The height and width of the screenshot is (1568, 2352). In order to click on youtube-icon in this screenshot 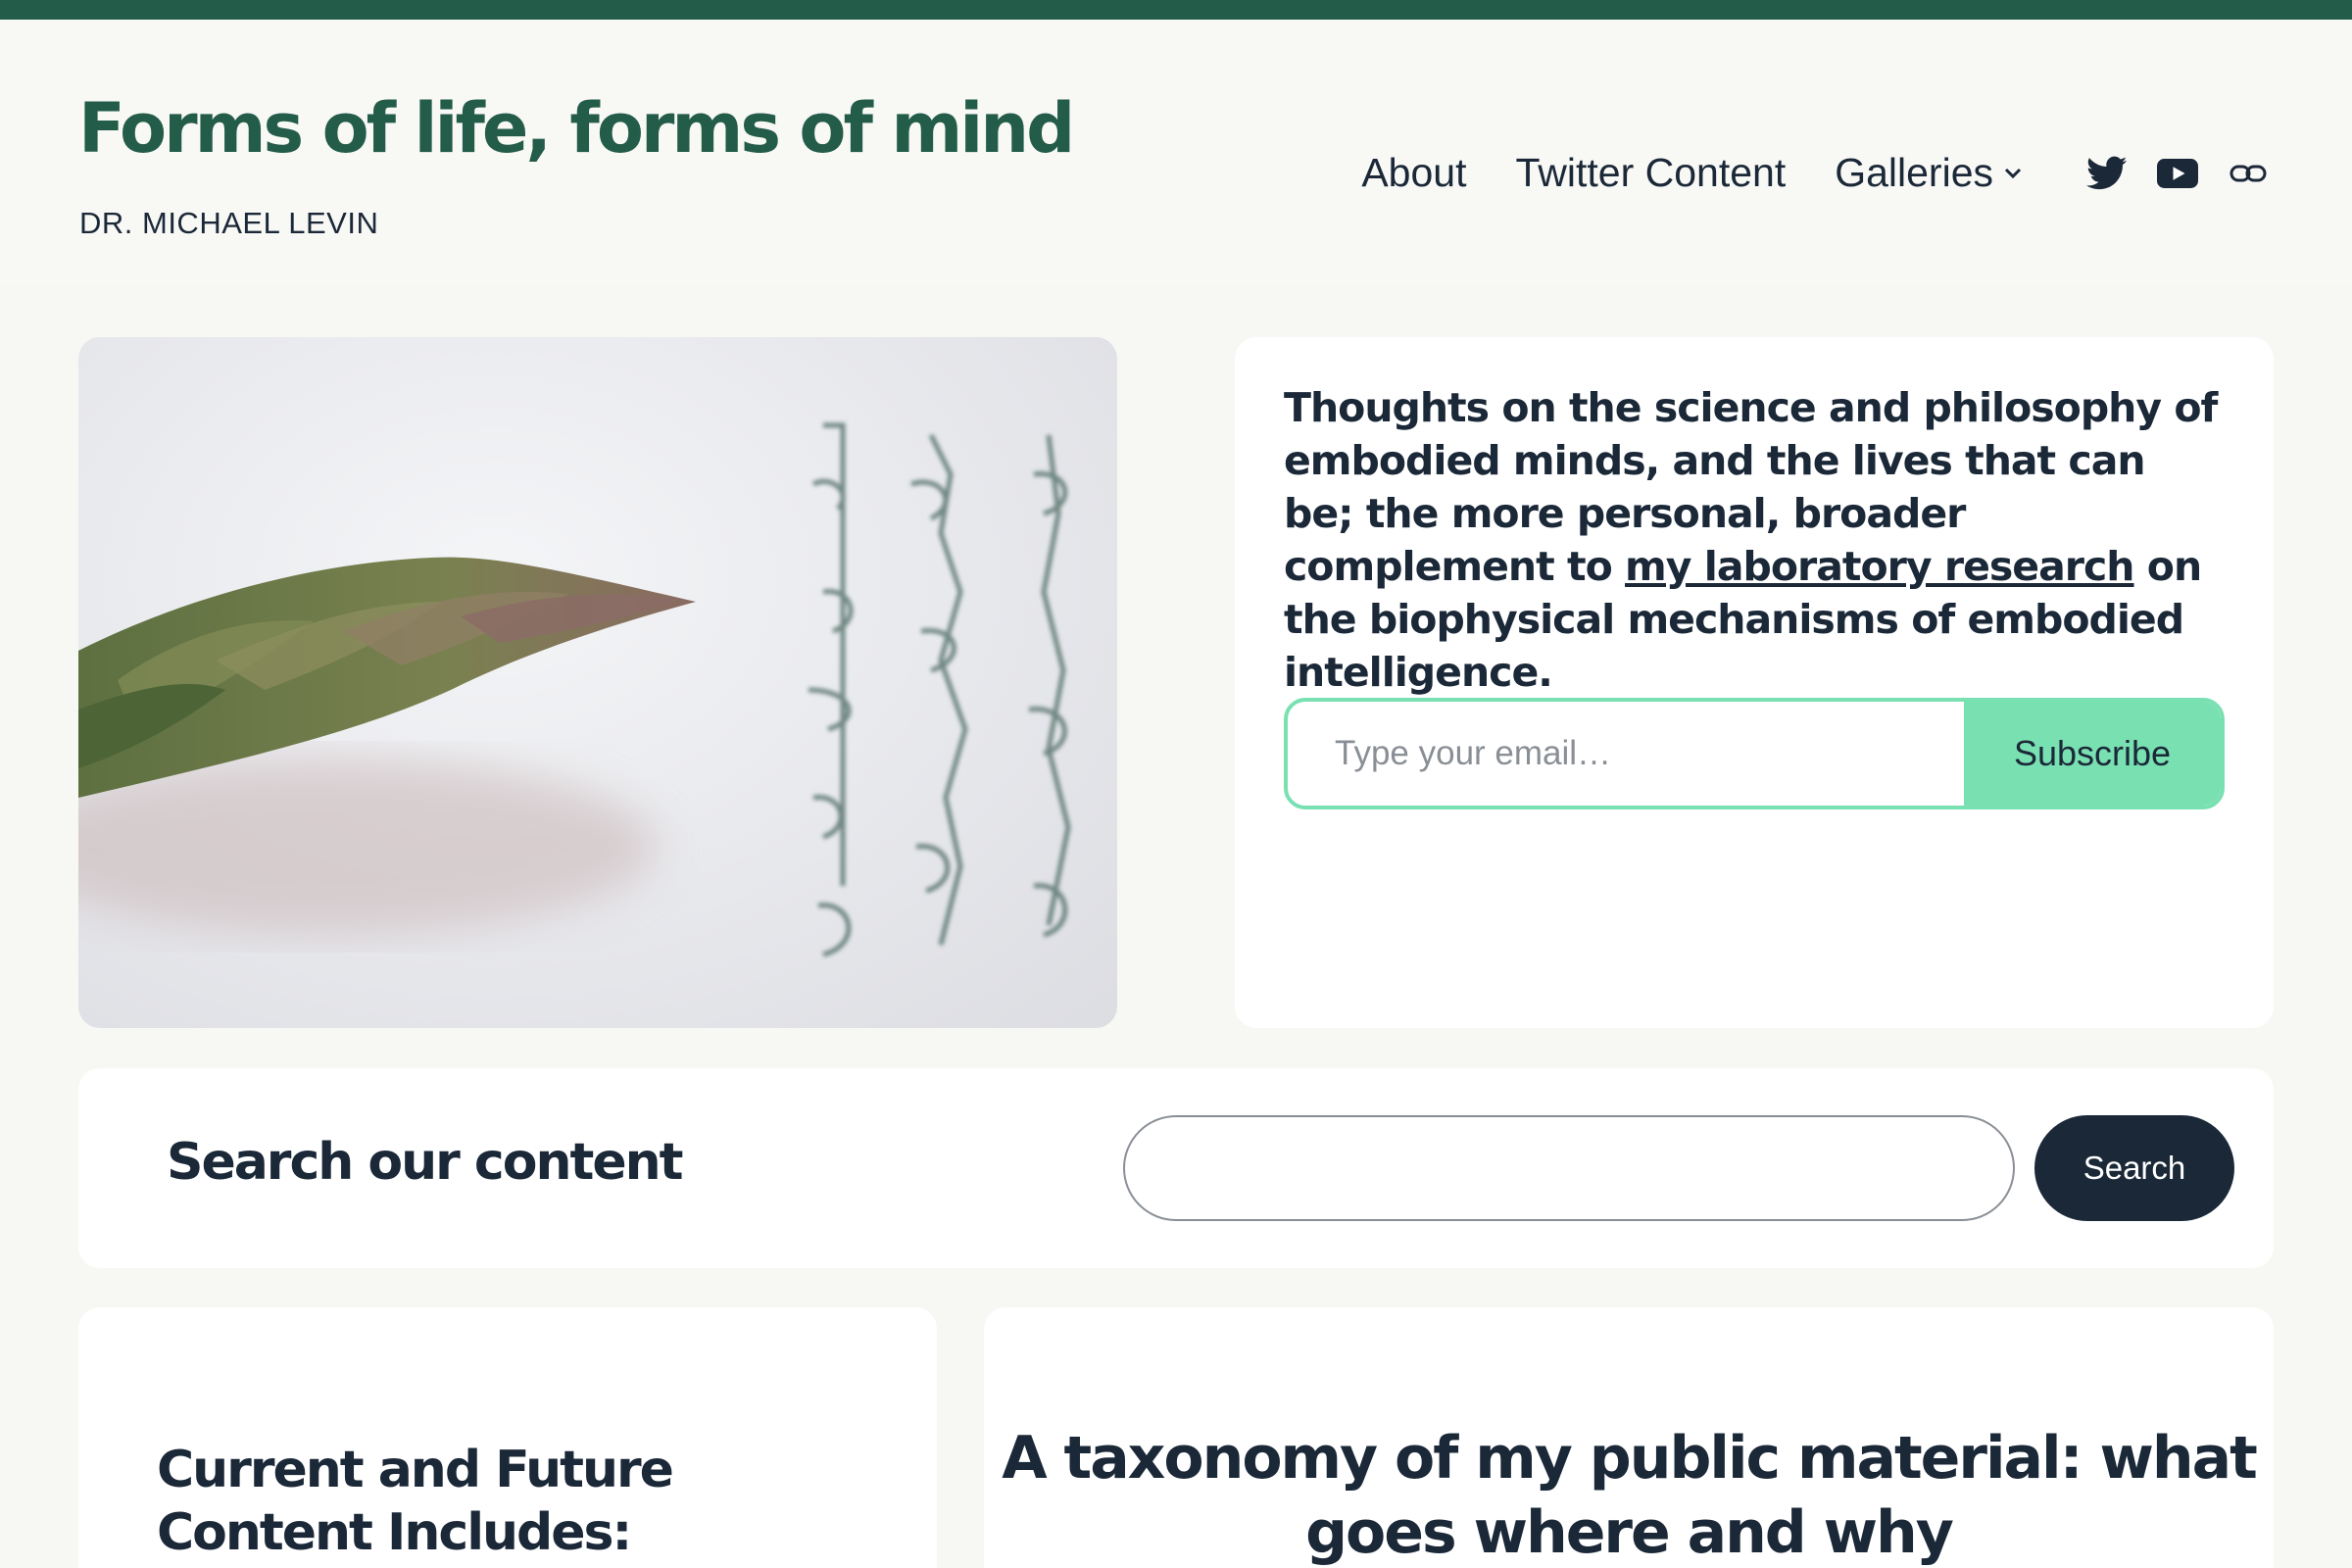, I will do `click(2177, 173)`.